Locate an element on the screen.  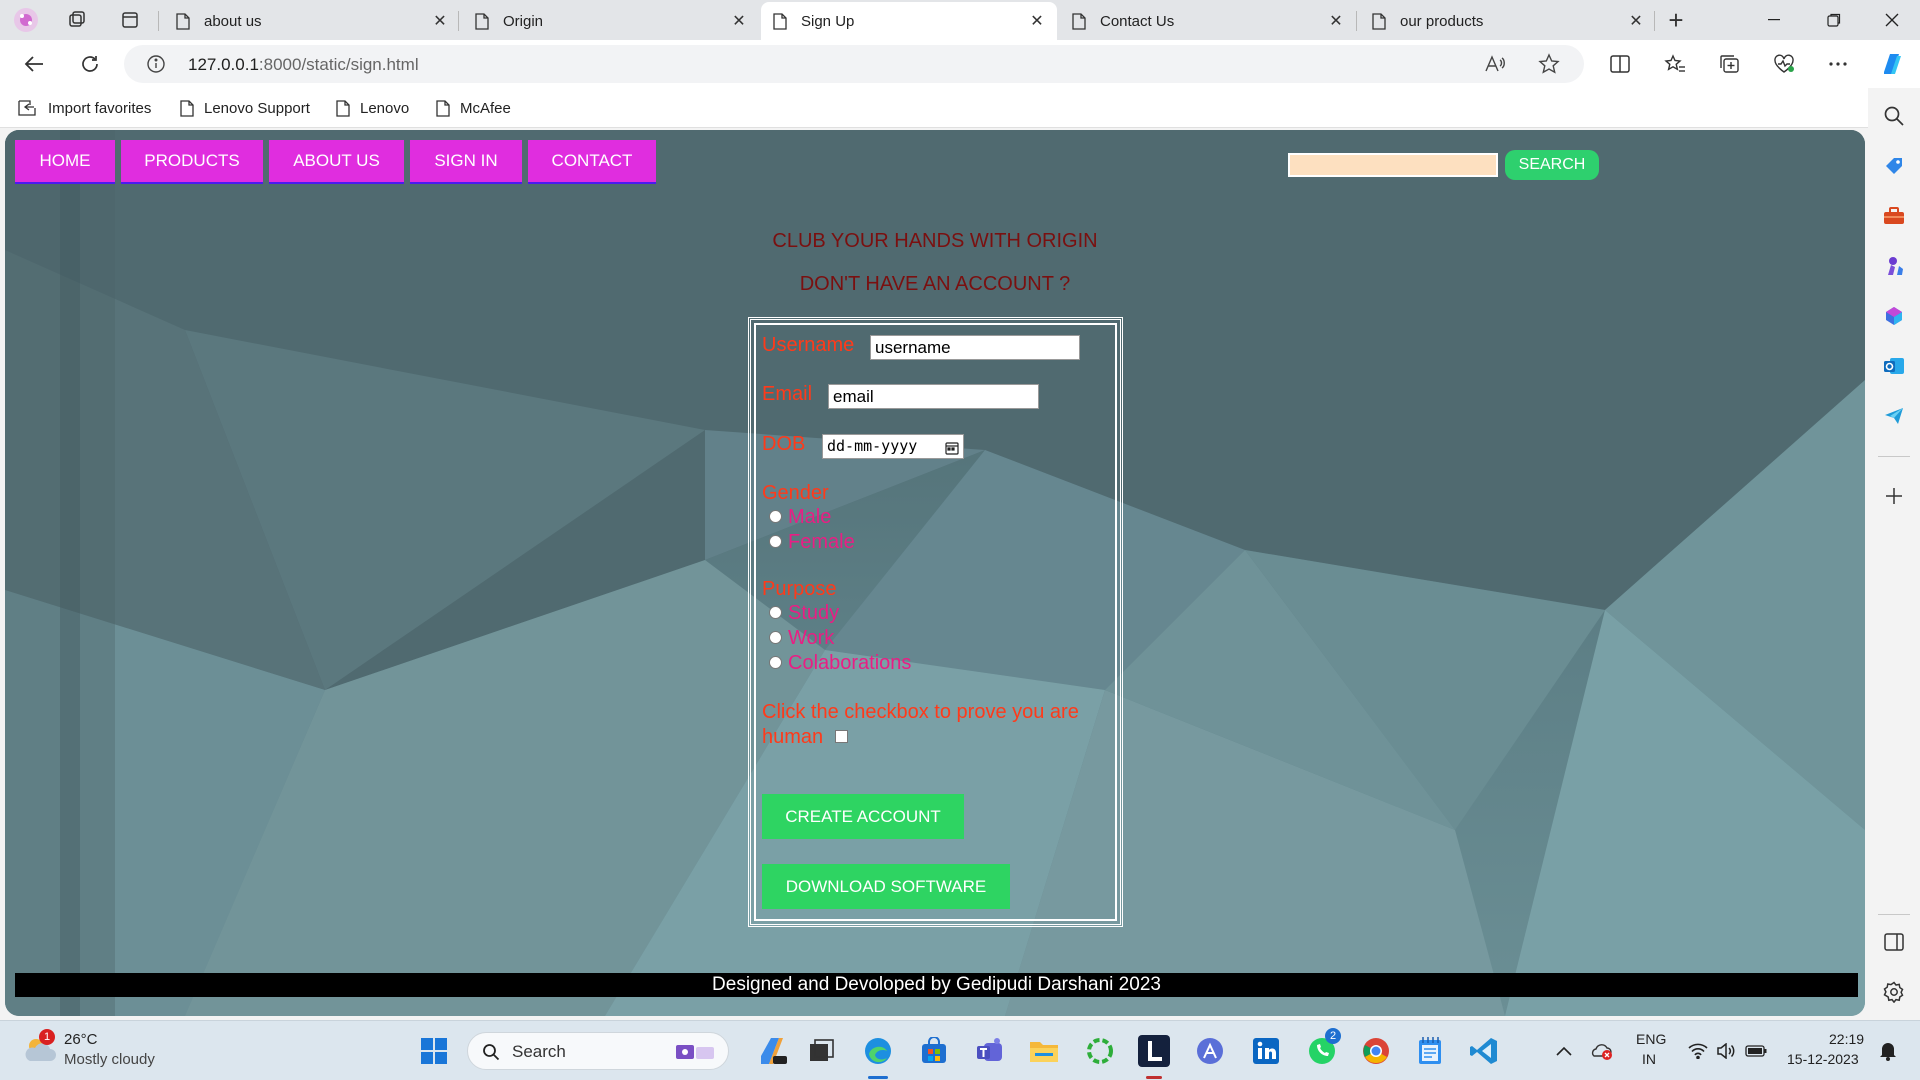
back-icon is located at coordinates (34, 64).